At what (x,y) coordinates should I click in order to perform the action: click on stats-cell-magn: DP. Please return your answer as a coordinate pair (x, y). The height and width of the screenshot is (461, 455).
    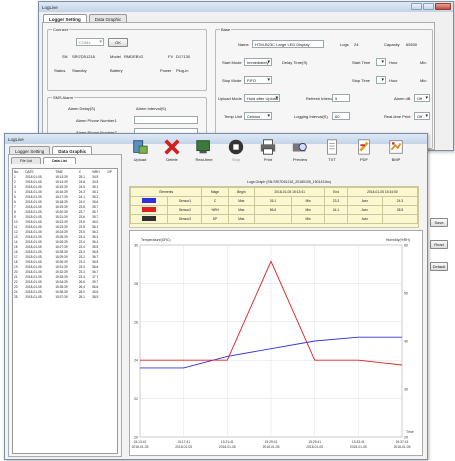
    Looking at the image, I should click on (215, 219).